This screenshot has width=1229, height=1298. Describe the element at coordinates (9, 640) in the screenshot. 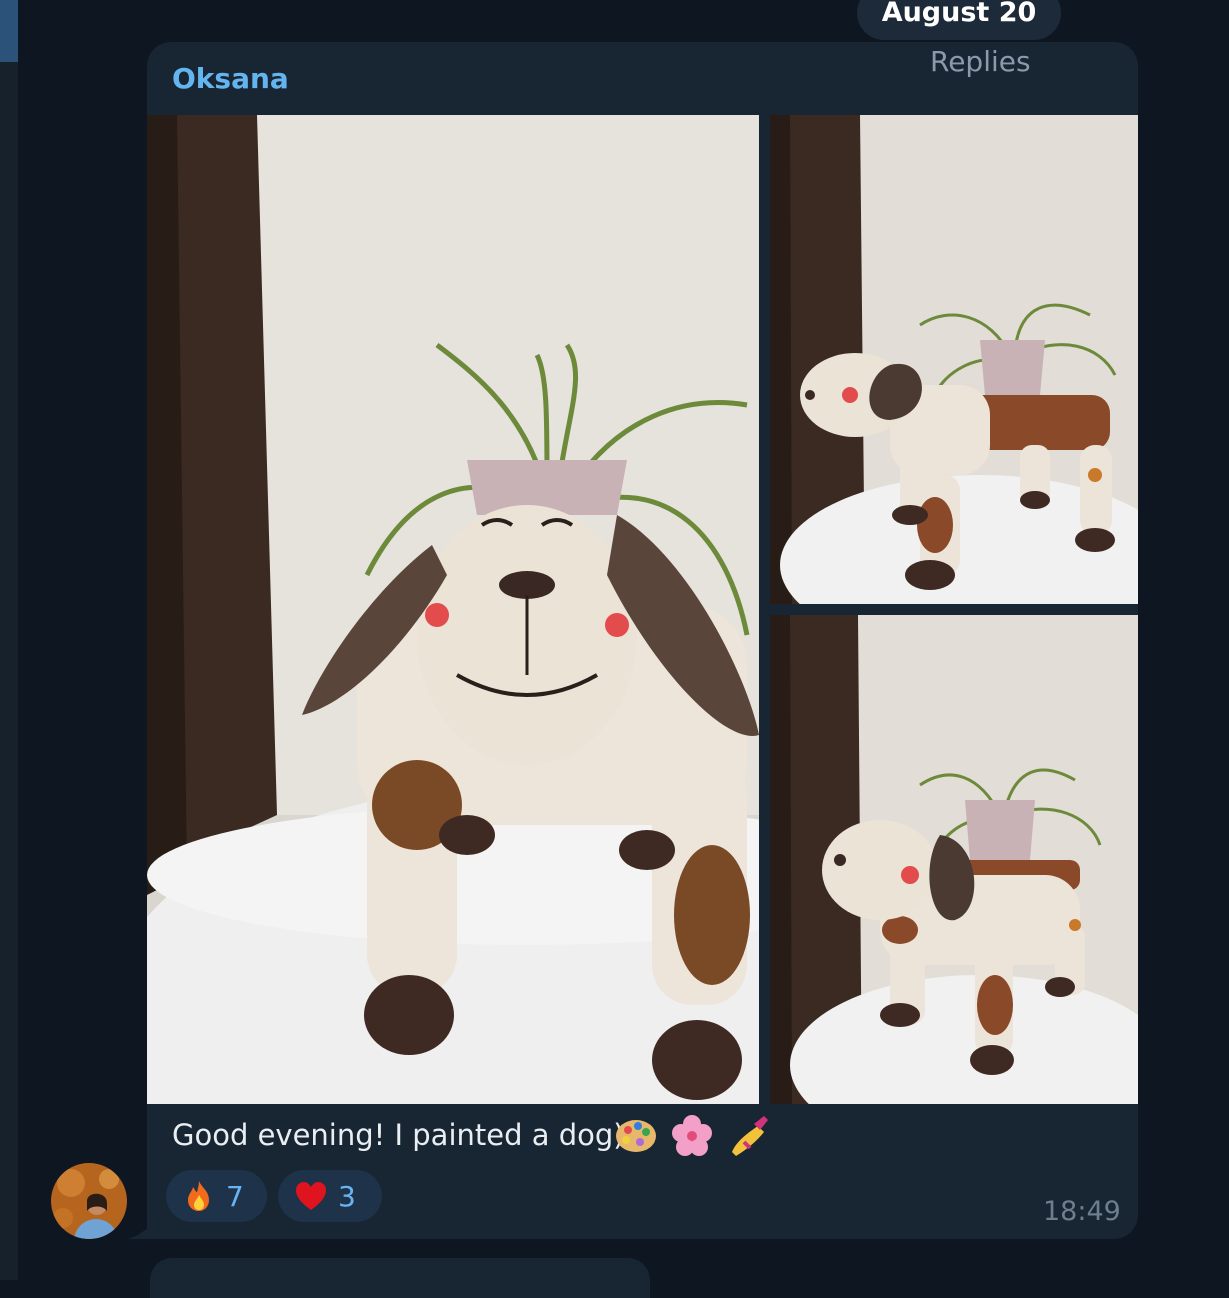

I see `chat-list-edge` at that location.